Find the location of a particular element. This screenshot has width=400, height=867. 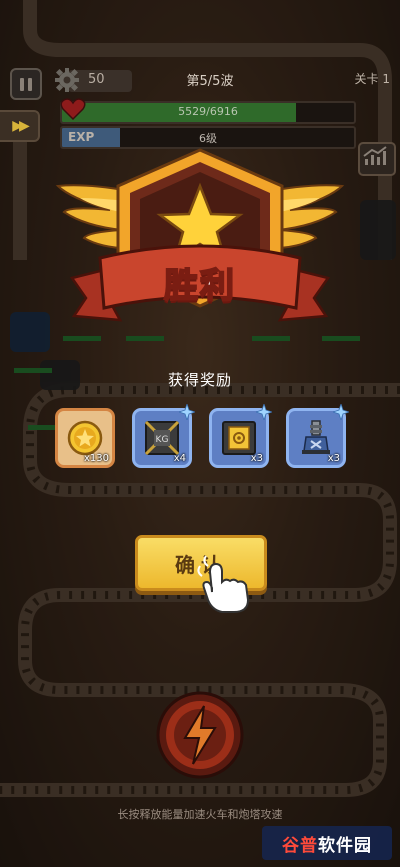

hint-text: 长按释放能量加速火车和炮塔攻速 is located at coordinates (200, 814).